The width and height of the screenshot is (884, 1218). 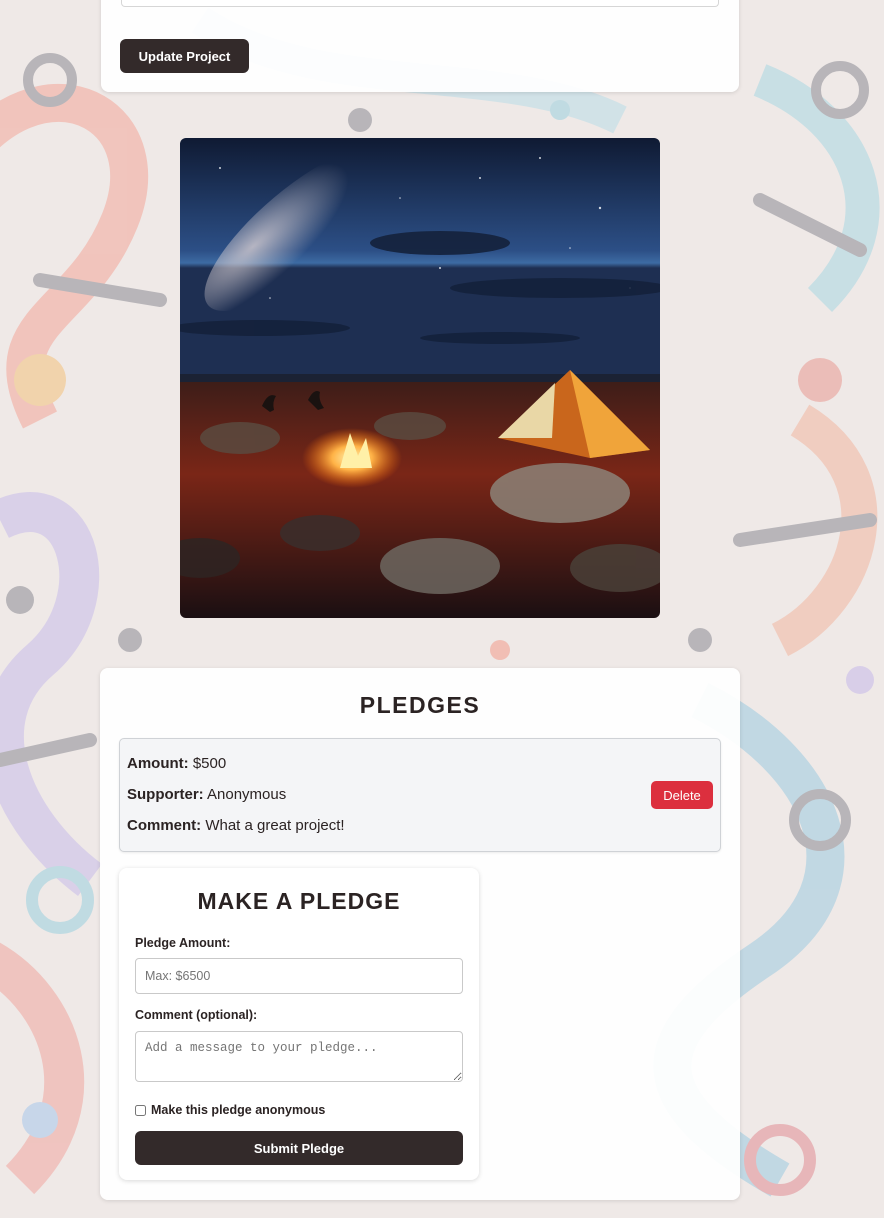 I want to click on description-field-edge, so click(x=420, y=3).